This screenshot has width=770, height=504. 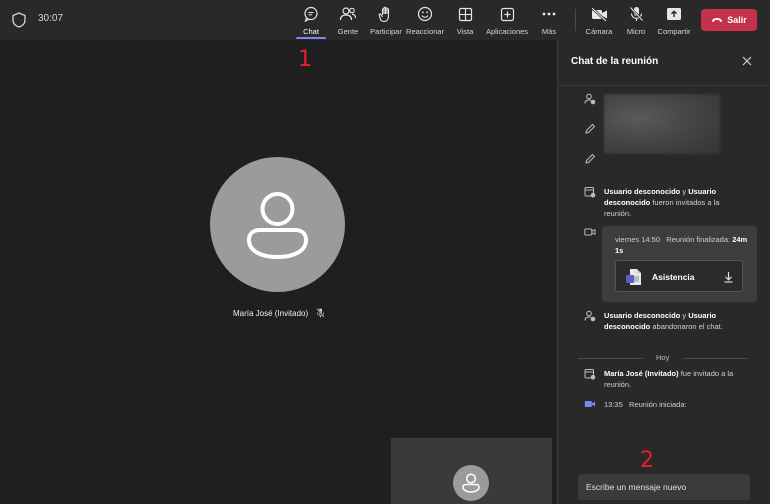 I want to click on person-left-icon, so click(x=590, y=316).